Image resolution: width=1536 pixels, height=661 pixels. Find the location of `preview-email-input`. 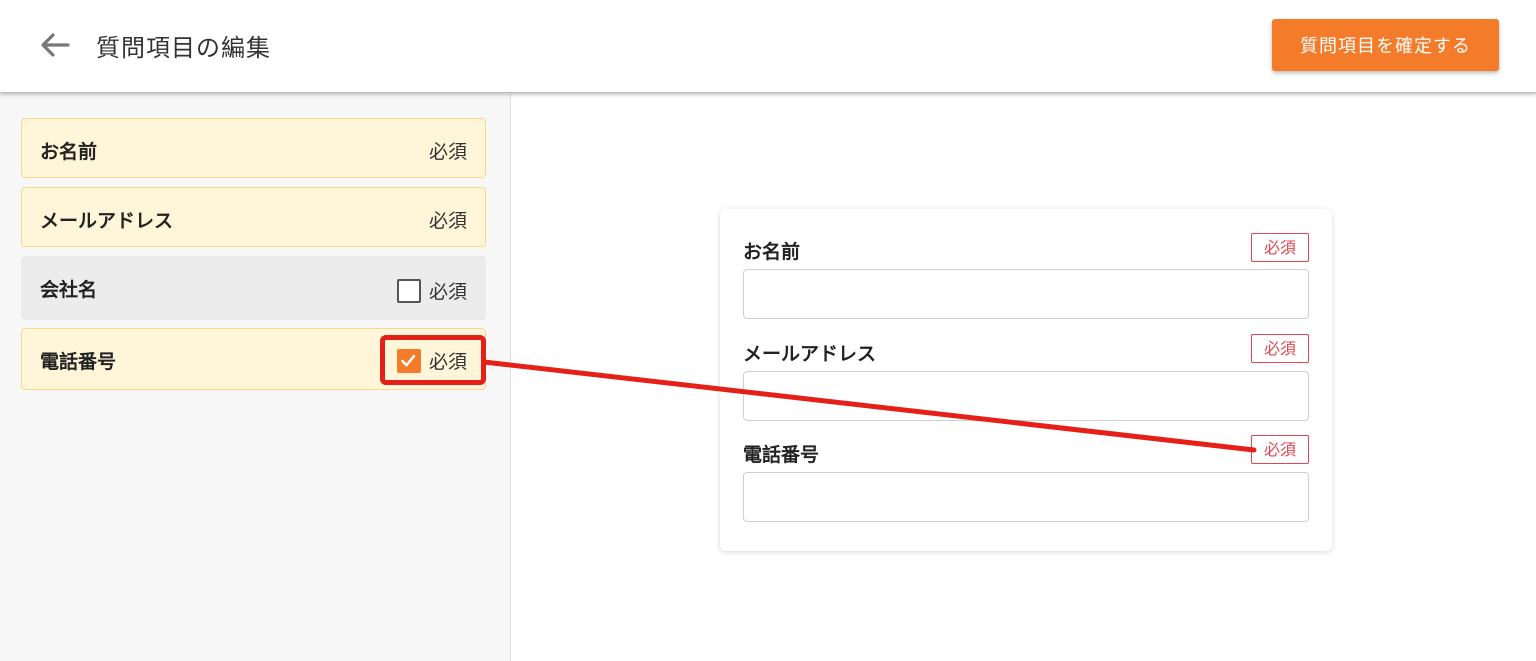

preview-email-input is located at coordinates (1026, 396).